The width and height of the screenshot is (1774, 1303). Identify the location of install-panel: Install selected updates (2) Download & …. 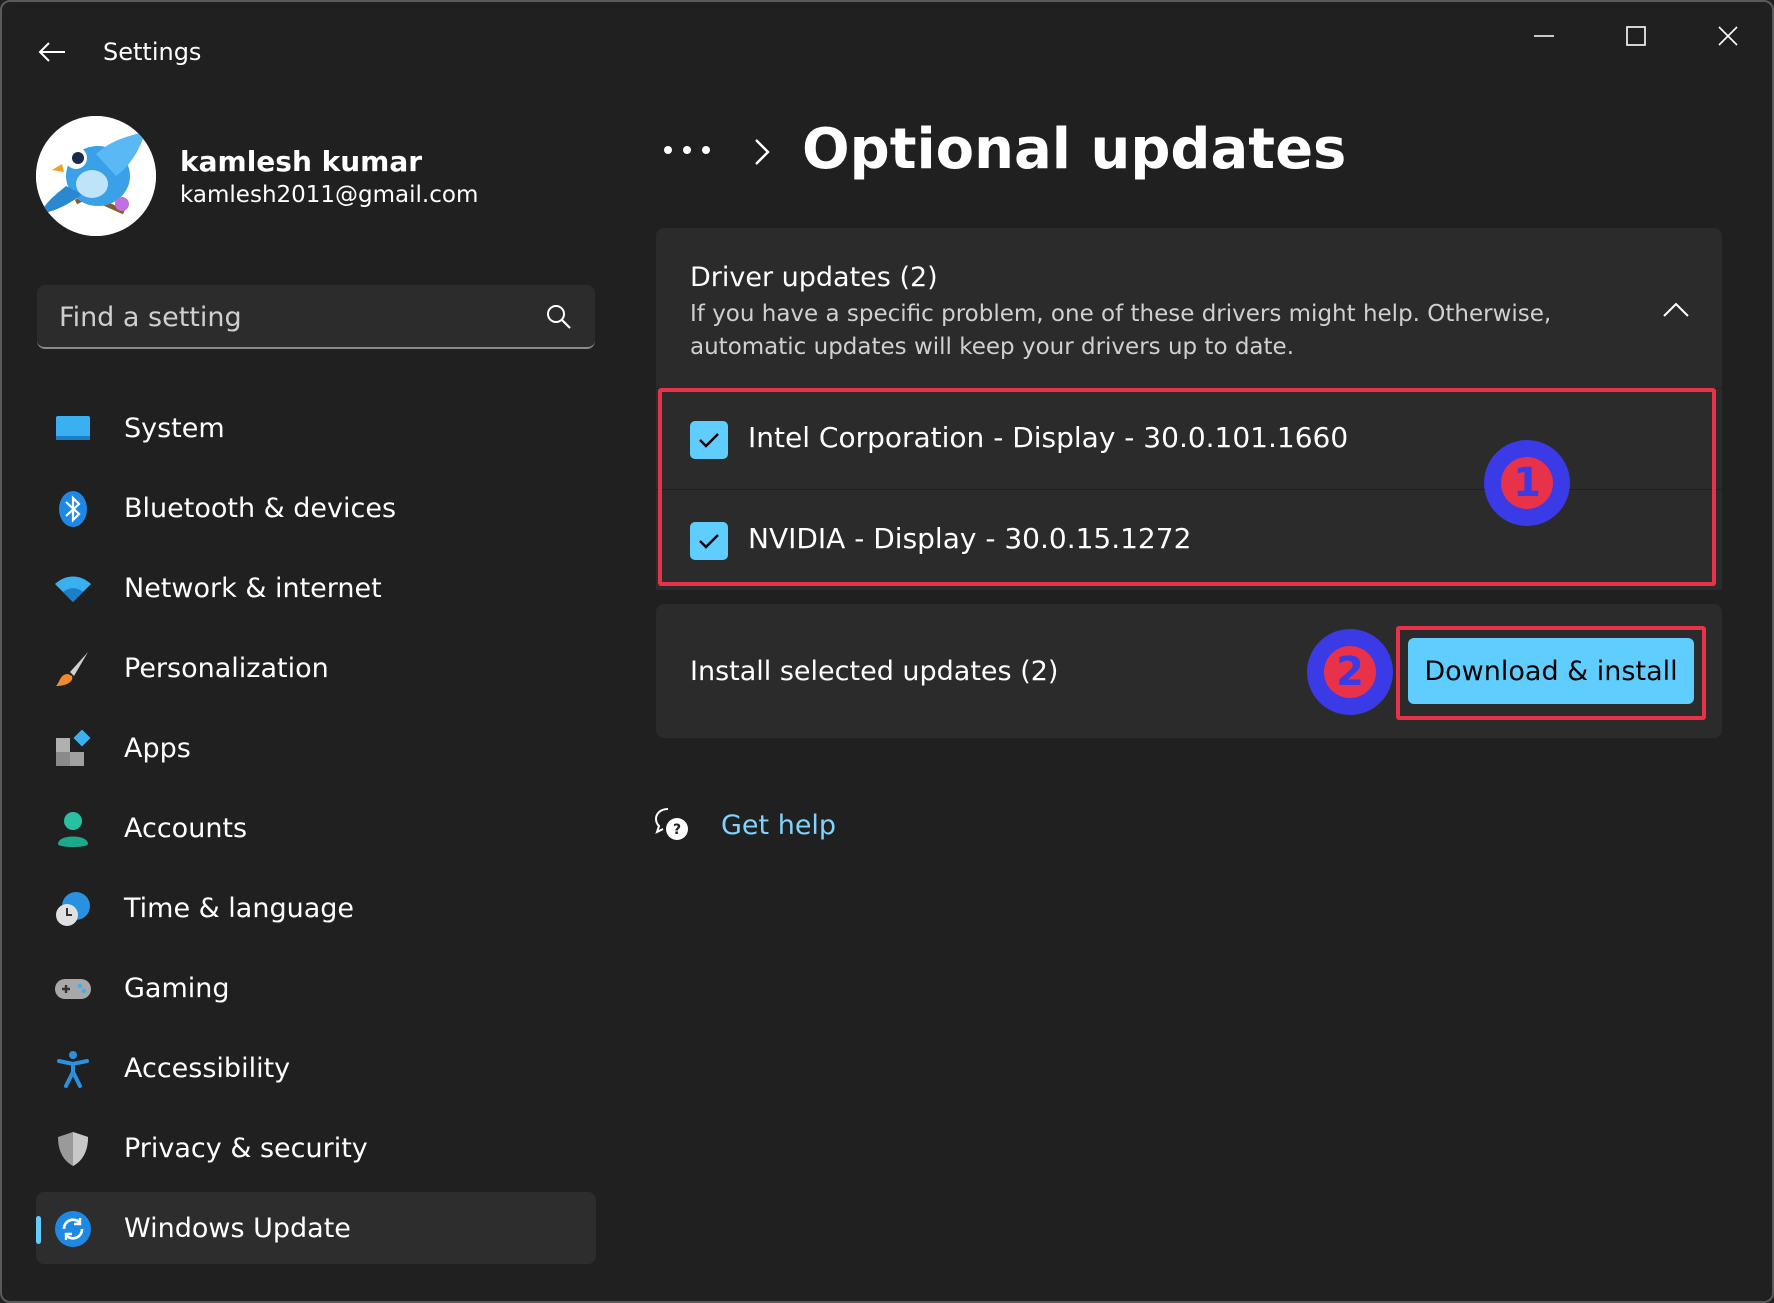
(1189, 671).